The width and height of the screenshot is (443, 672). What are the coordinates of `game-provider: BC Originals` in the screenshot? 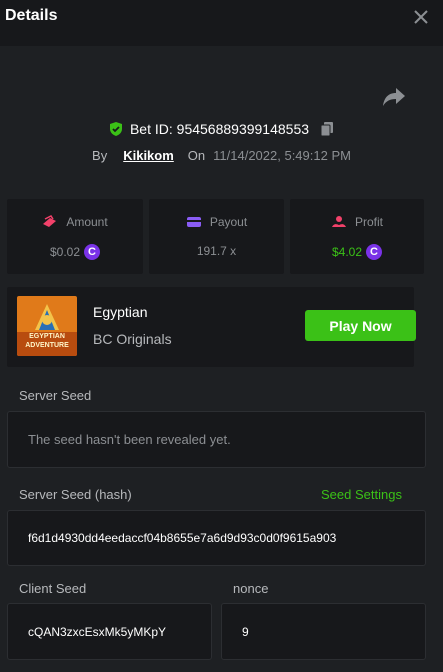 It's located at (132, 339).